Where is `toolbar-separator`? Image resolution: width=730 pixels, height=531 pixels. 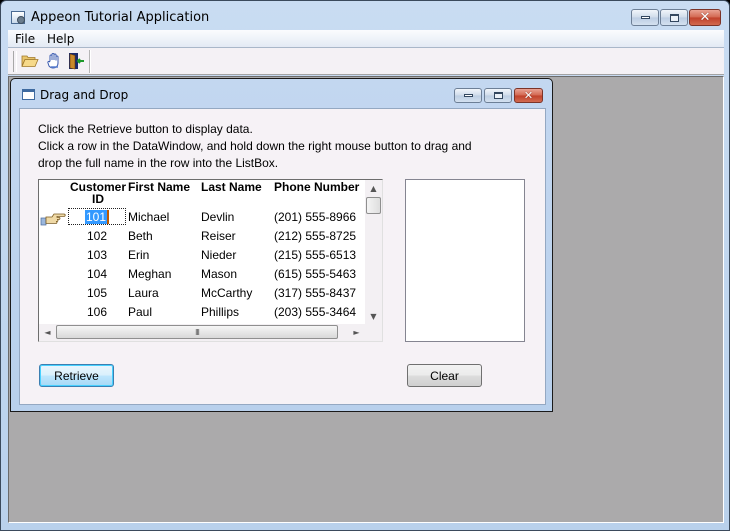
toolbar-separator is located at coordinates (90, 61).